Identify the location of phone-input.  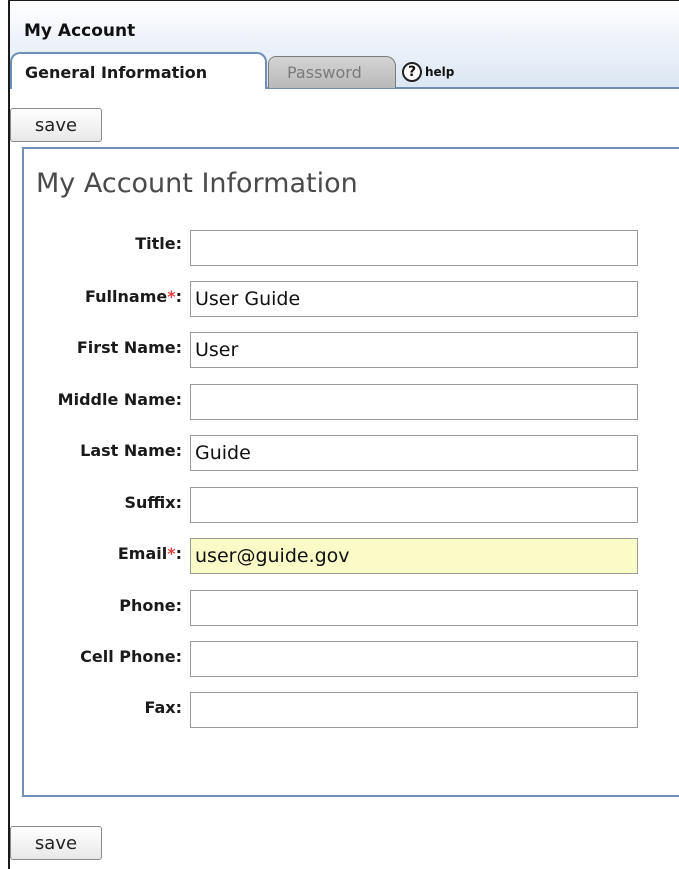
(414, 608).